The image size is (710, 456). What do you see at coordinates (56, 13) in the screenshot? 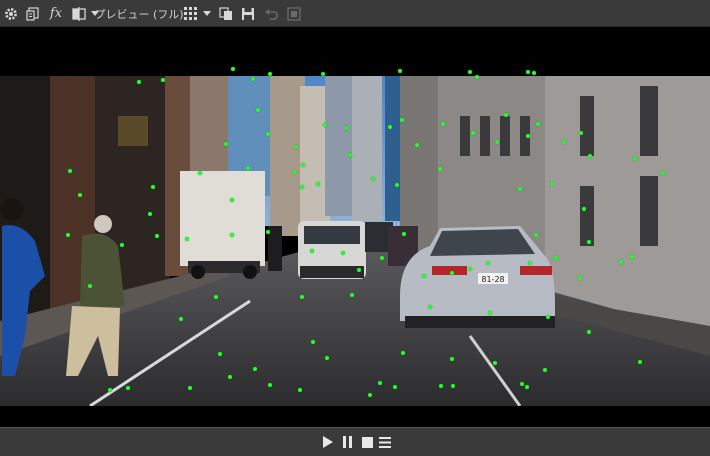
I see `fx-icon: fx` at bounding box center [56, 13].